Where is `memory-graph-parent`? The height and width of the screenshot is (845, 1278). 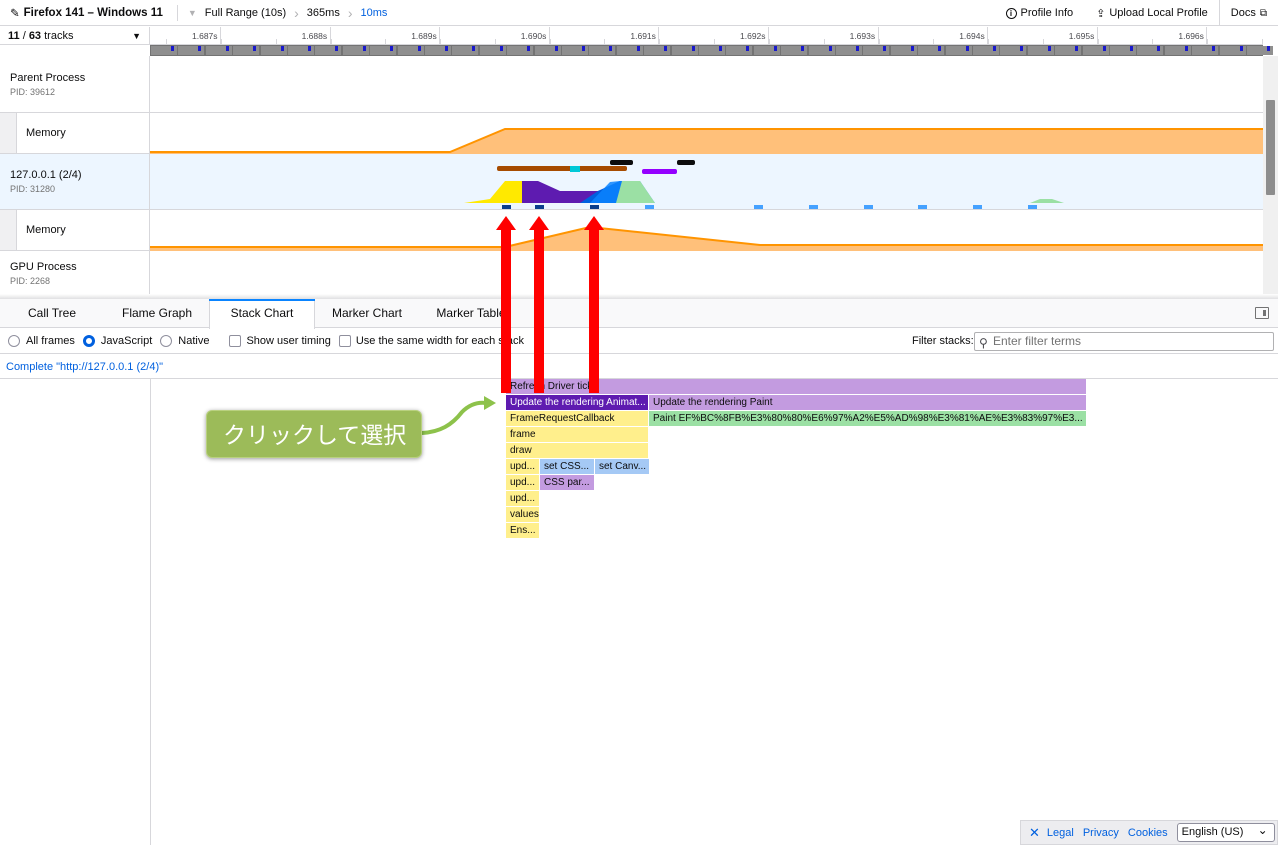
memory-graph-parent is located at coordinates (706, 141).